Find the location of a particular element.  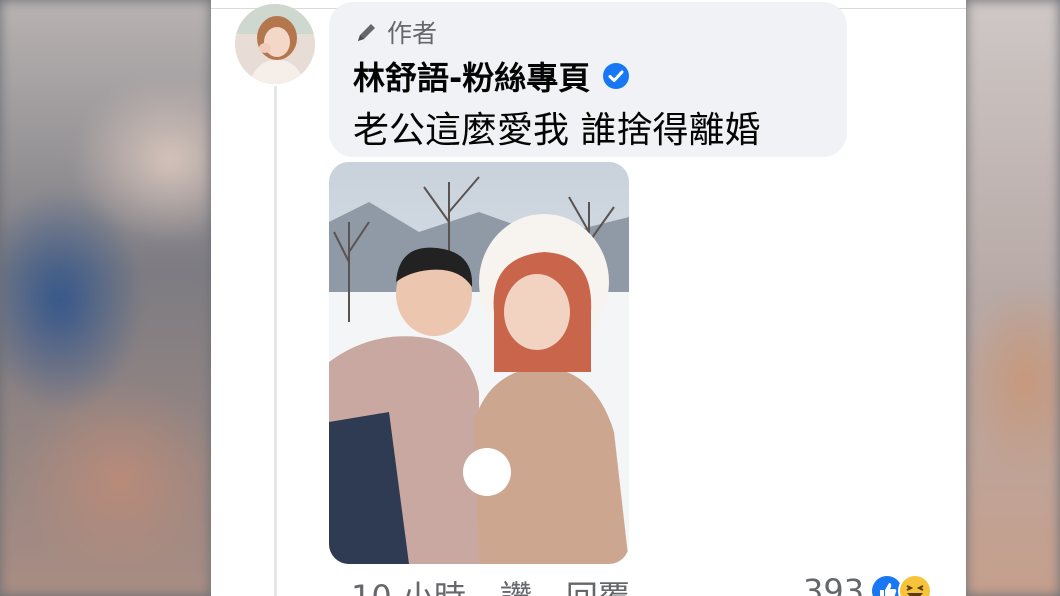

author-name-row: 林舒語-粉絲專頁 is located at coordinates (491, 76).